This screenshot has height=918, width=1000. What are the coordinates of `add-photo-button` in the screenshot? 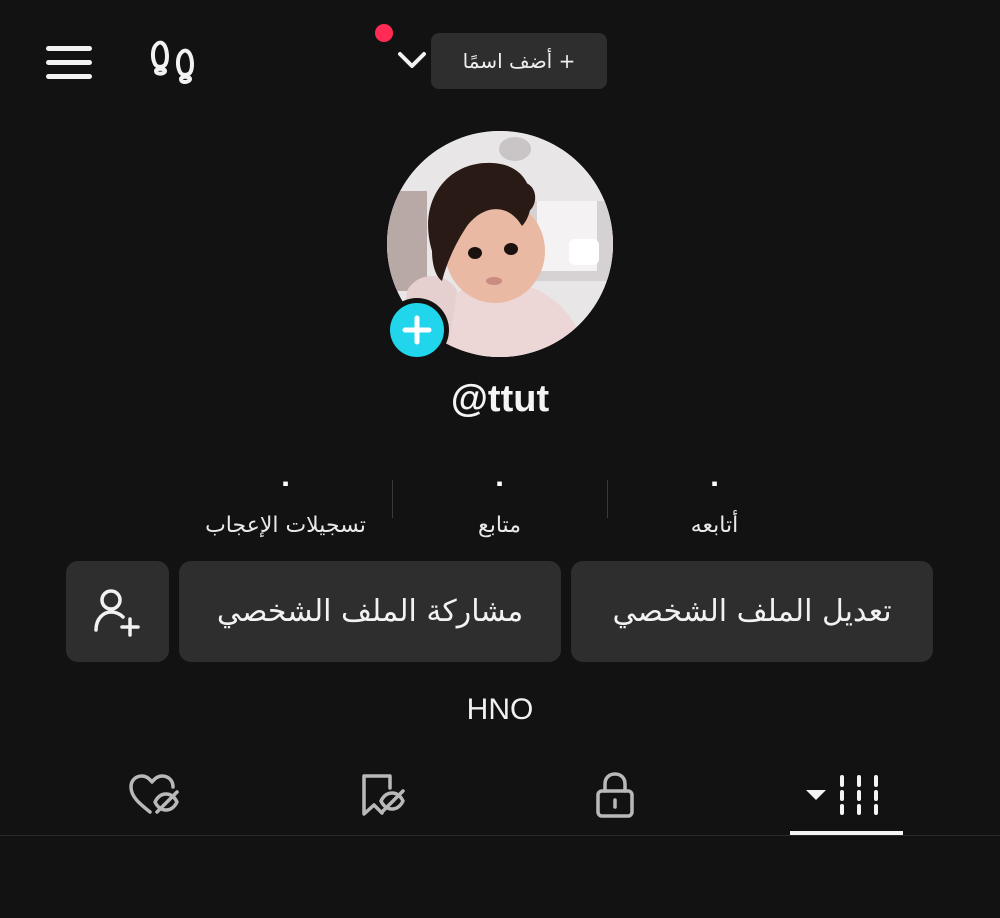 It's located at (417, 330).